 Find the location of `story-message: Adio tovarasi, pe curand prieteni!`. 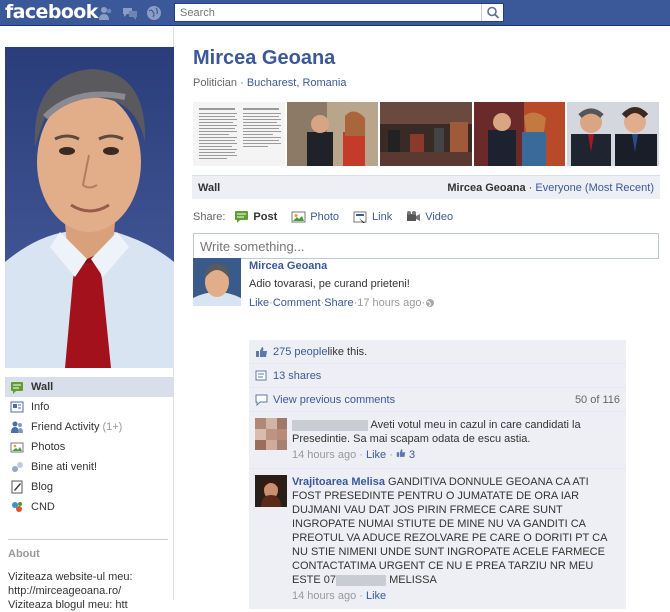

story-message: Adio tovarasi, pe curand prieteni! is located at coordinates (329, 284).